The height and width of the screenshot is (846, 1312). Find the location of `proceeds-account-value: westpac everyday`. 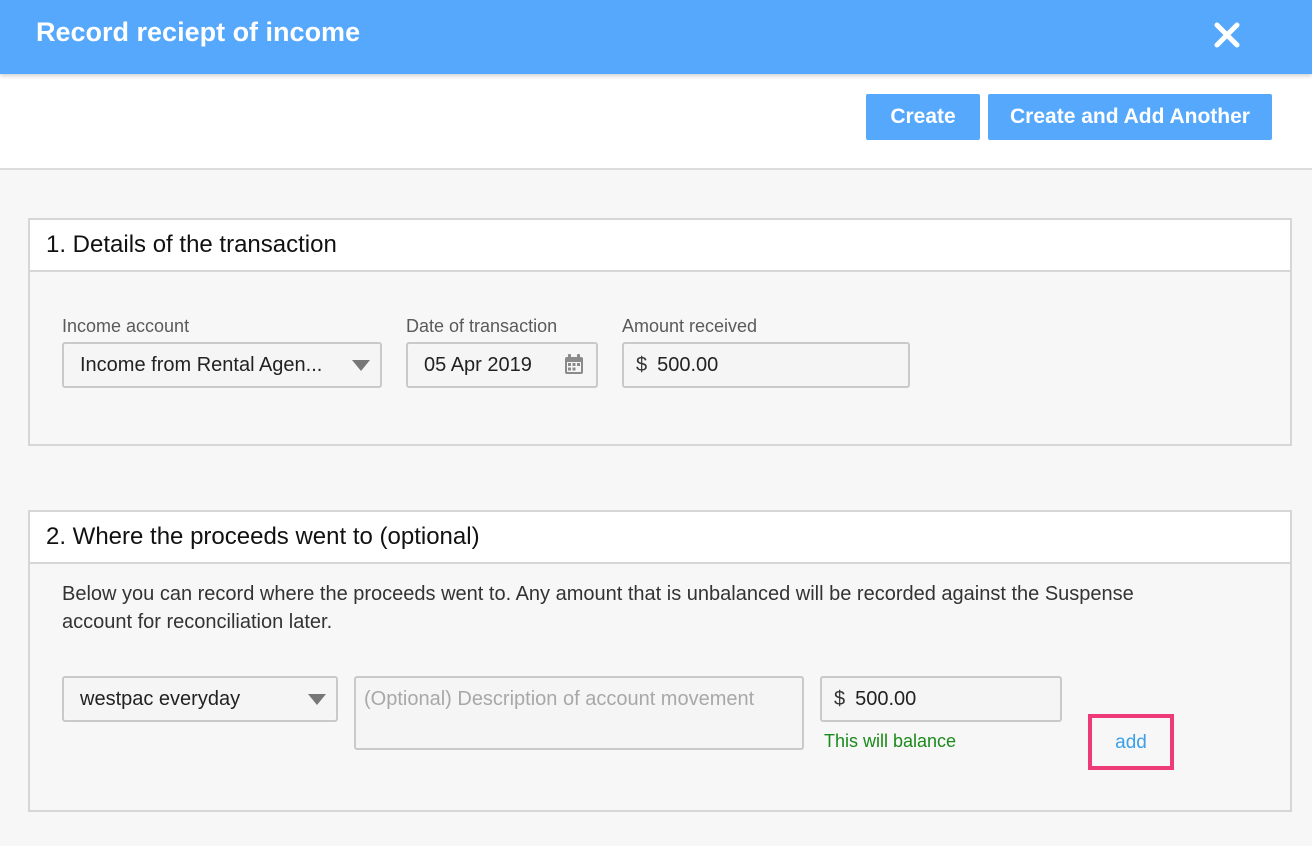

proceeds-account-value: westpac everyday is located at coordinates (160, 698).